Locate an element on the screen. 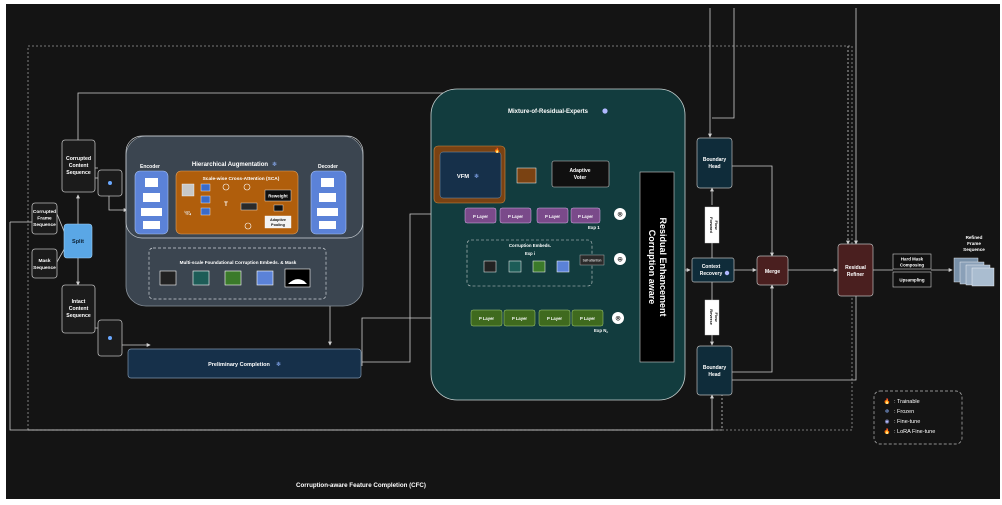 The width and height of the screenshot is (1002, 505). encoder-input-small-box is located at coordinates (110, 183).